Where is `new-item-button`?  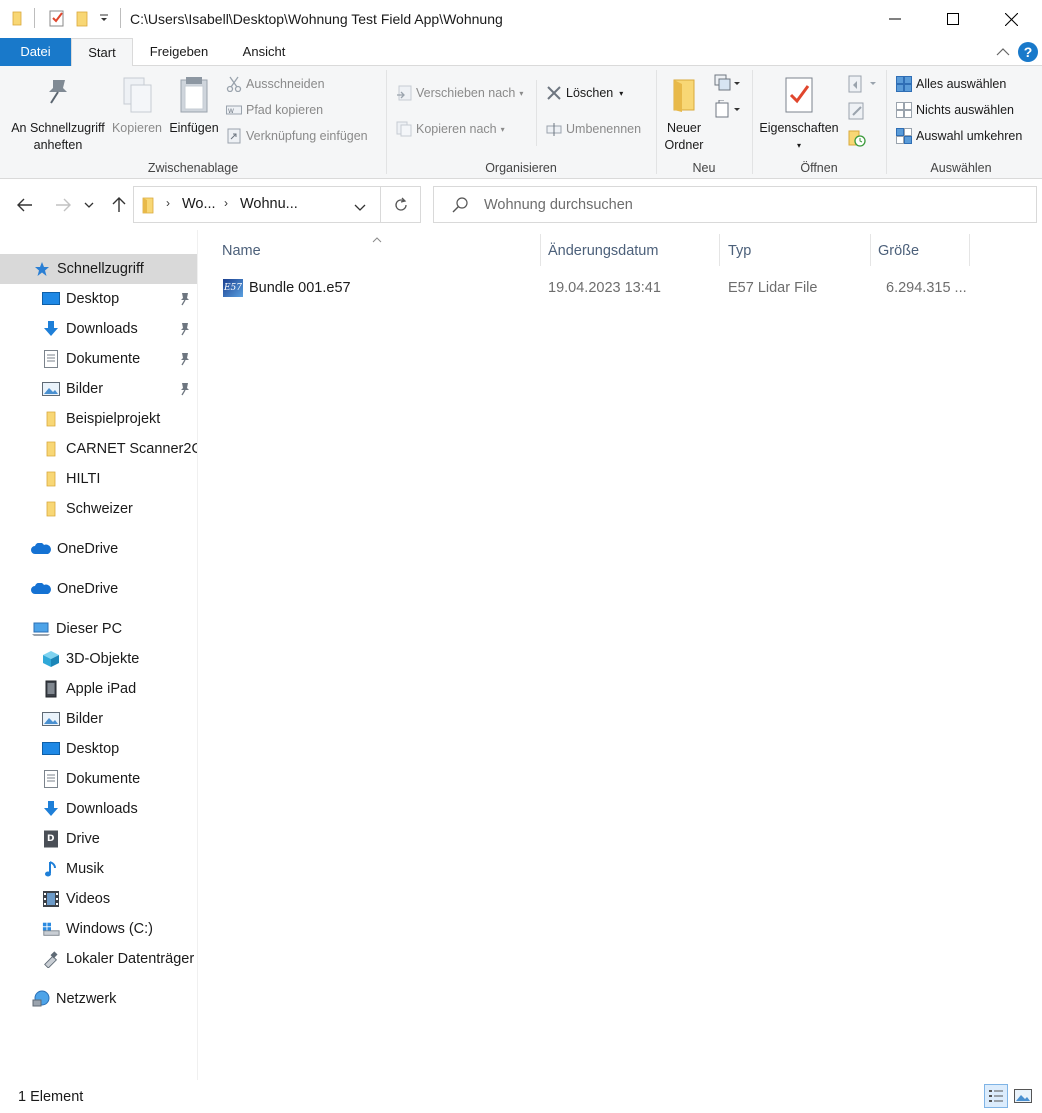
new-item-button is located at coordinates (728, 84).